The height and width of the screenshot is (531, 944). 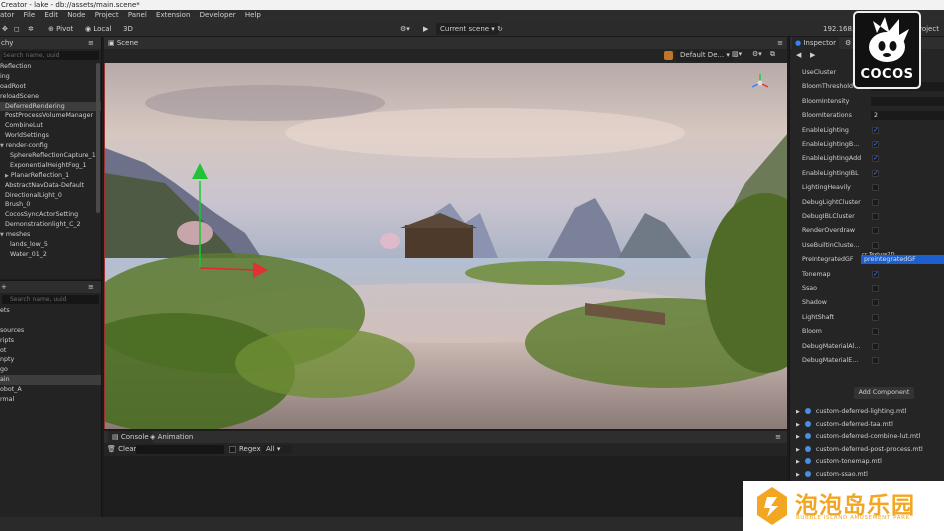 What do you see at coordinates (171, 437) in the screenshot?
I see `animation-tab: ◈ Animation` at bounding box center [171, 437].